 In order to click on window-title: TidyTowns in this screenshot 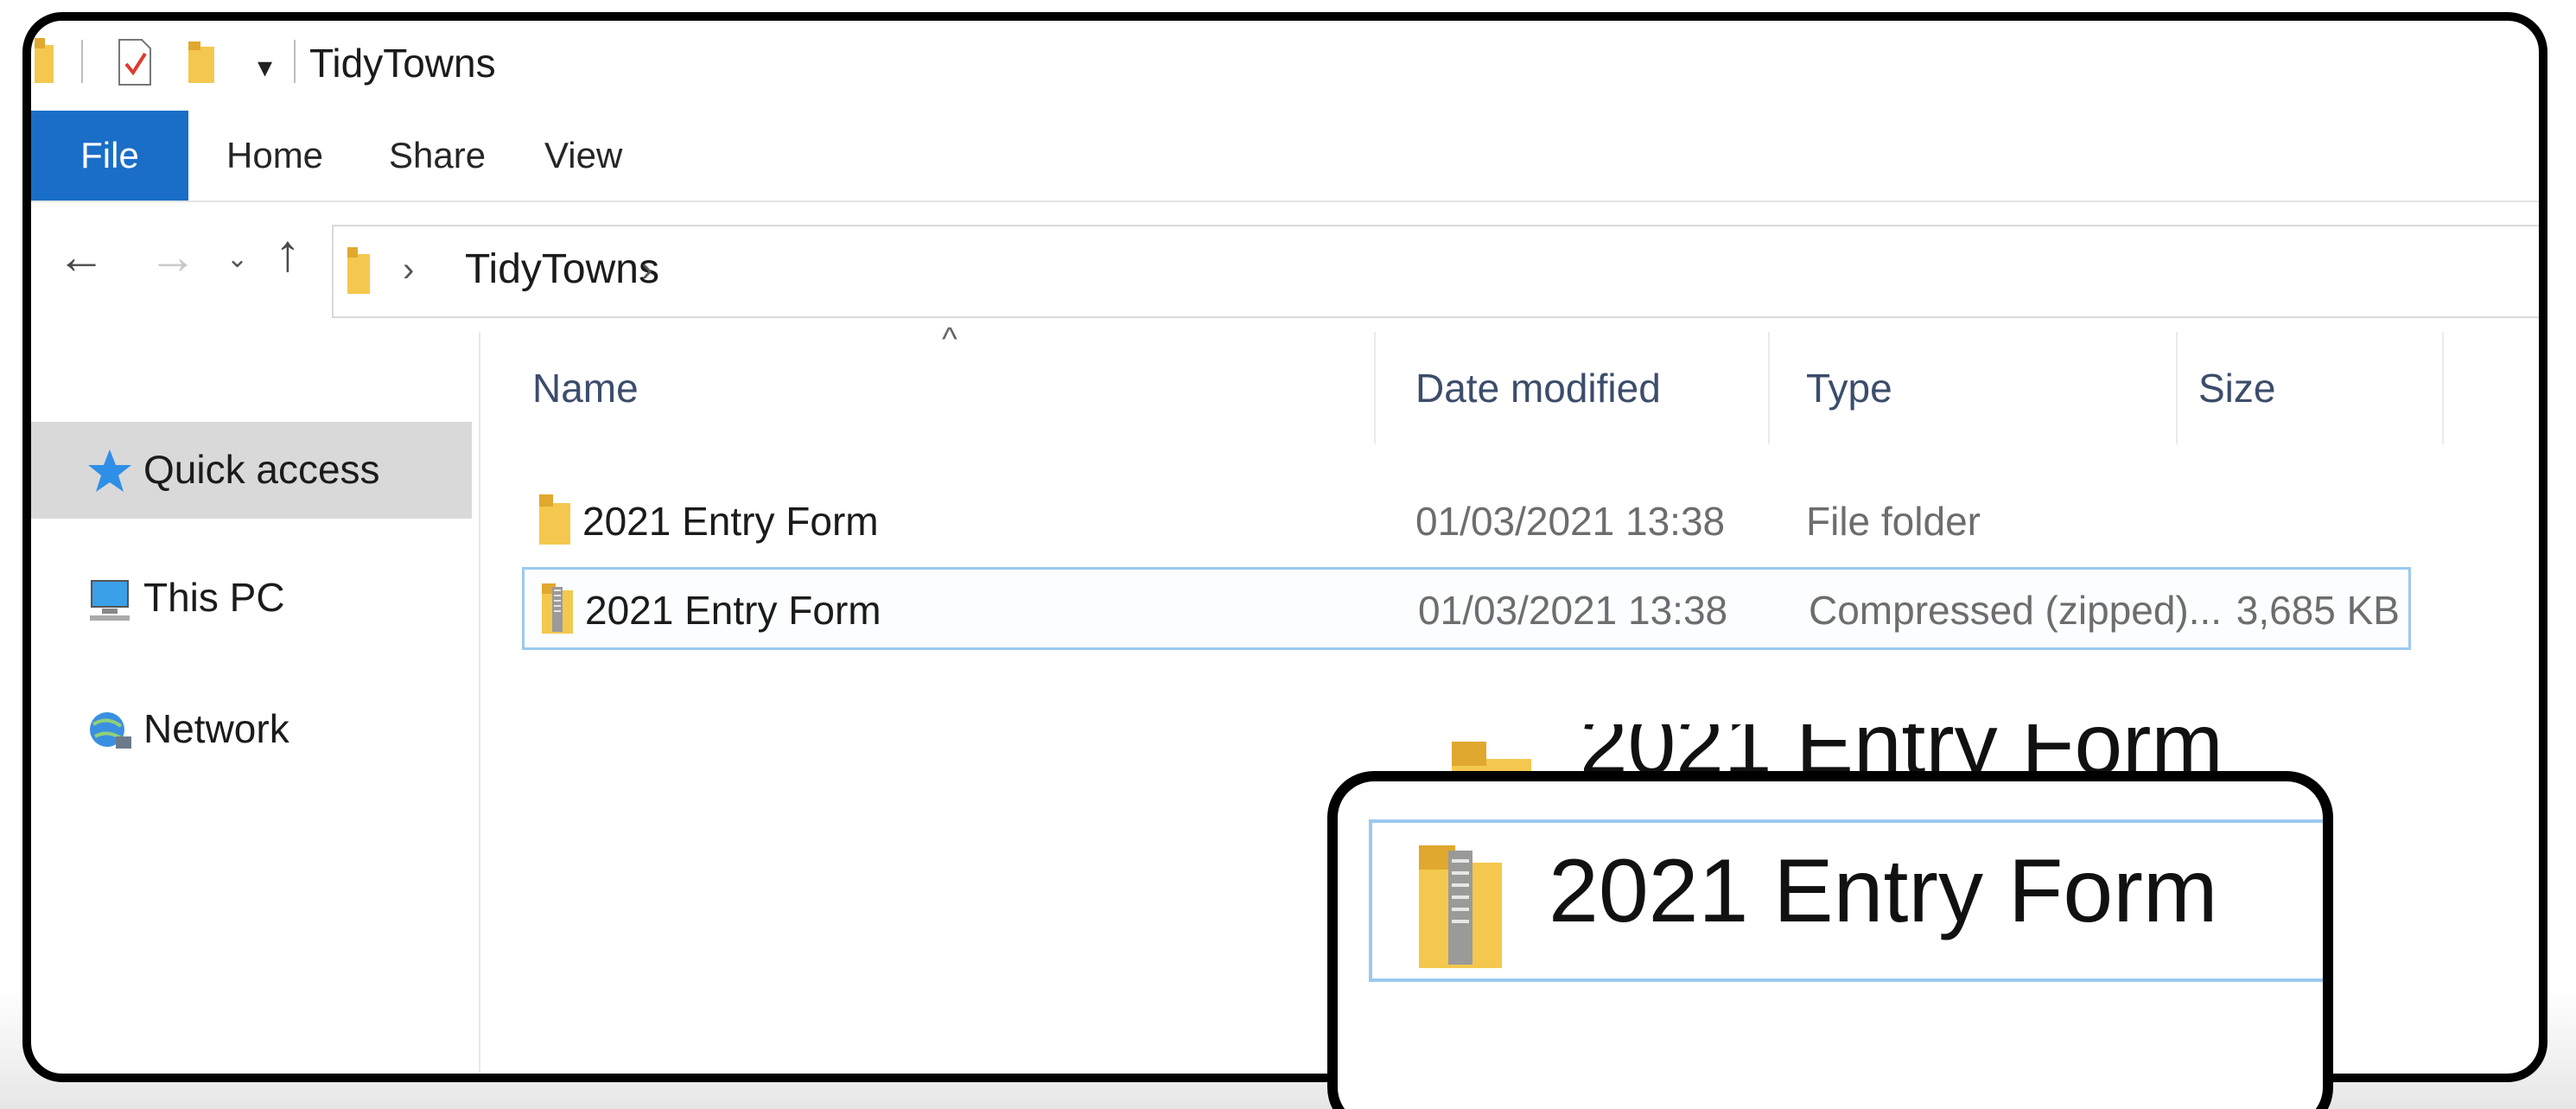, I will do `click(402, 63)`.